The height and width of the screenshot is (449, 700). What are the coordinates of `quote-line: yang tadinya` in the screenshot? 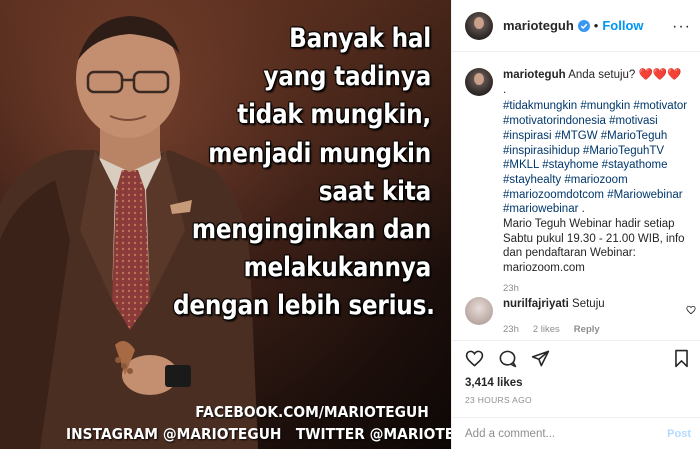 It's located at (347, 77).